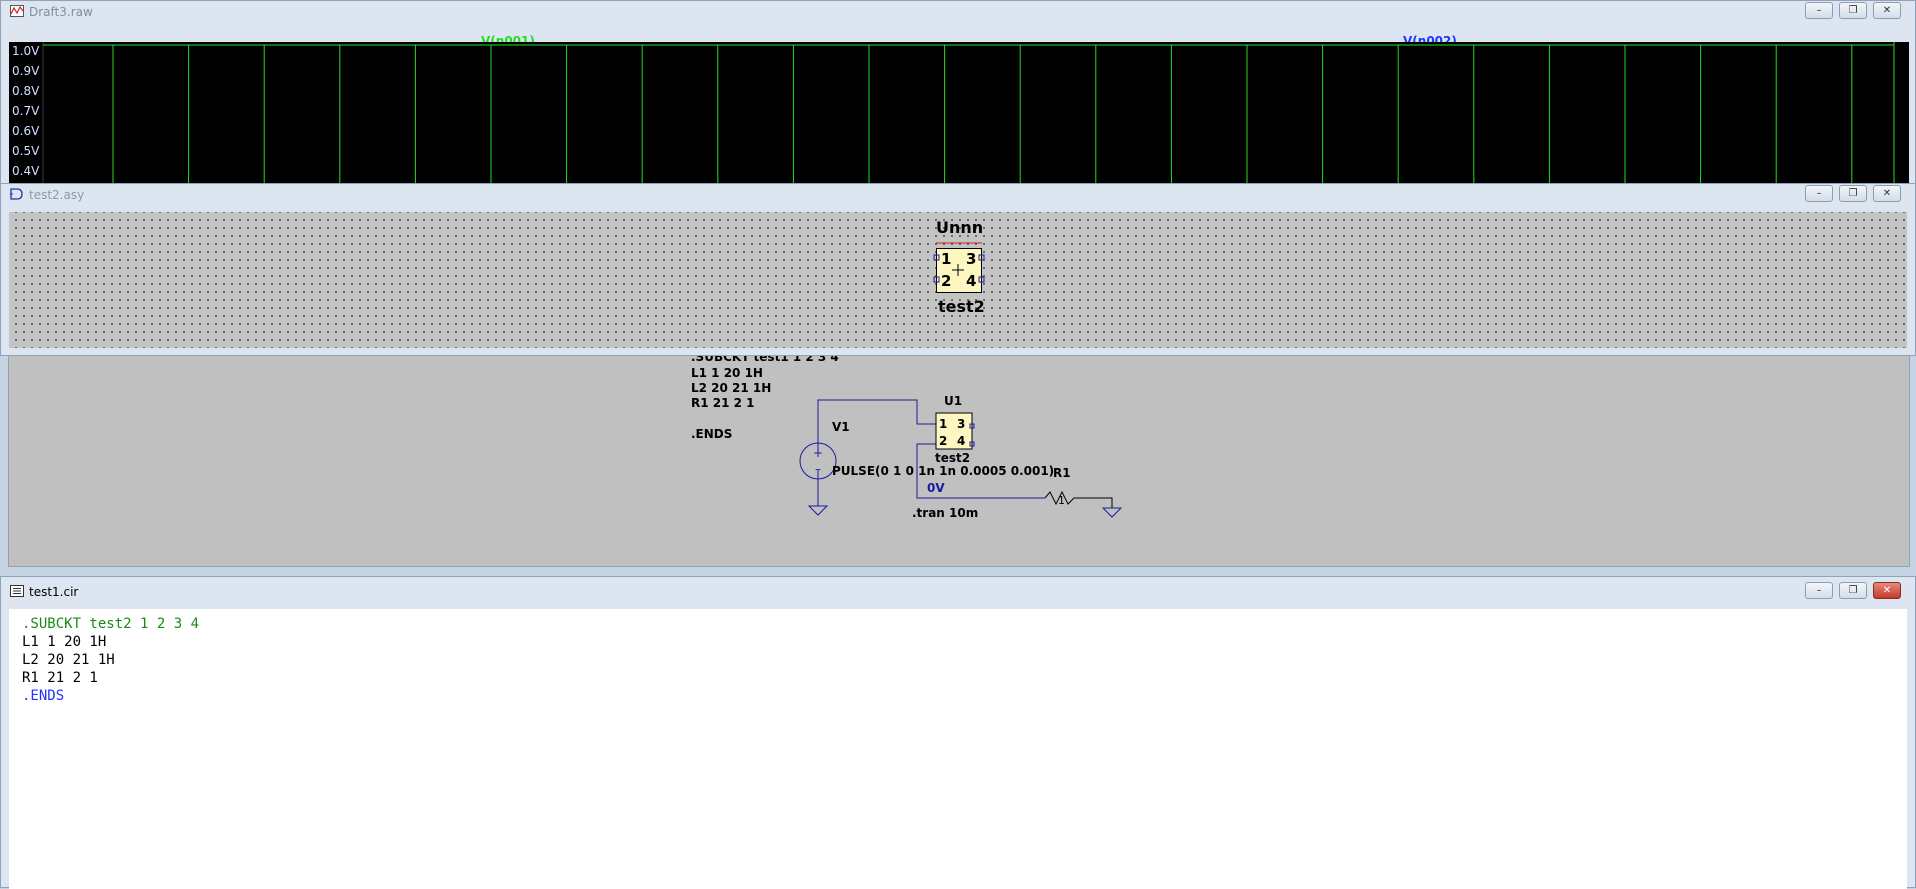 This screenshot has height=889, width=1916. Describe the element at coordinates (961, 441) in the screenshot. I see `u1-pin-4: 4` at that location.